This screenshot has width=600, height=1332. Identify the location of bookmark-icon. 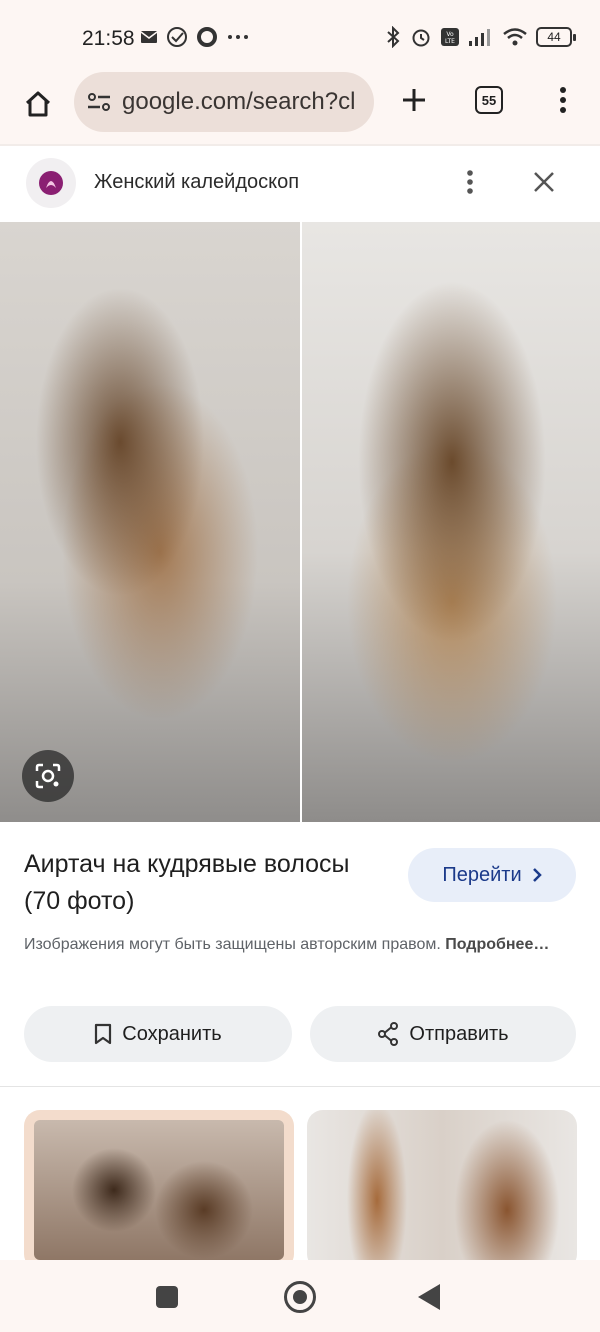
(103, 1034).